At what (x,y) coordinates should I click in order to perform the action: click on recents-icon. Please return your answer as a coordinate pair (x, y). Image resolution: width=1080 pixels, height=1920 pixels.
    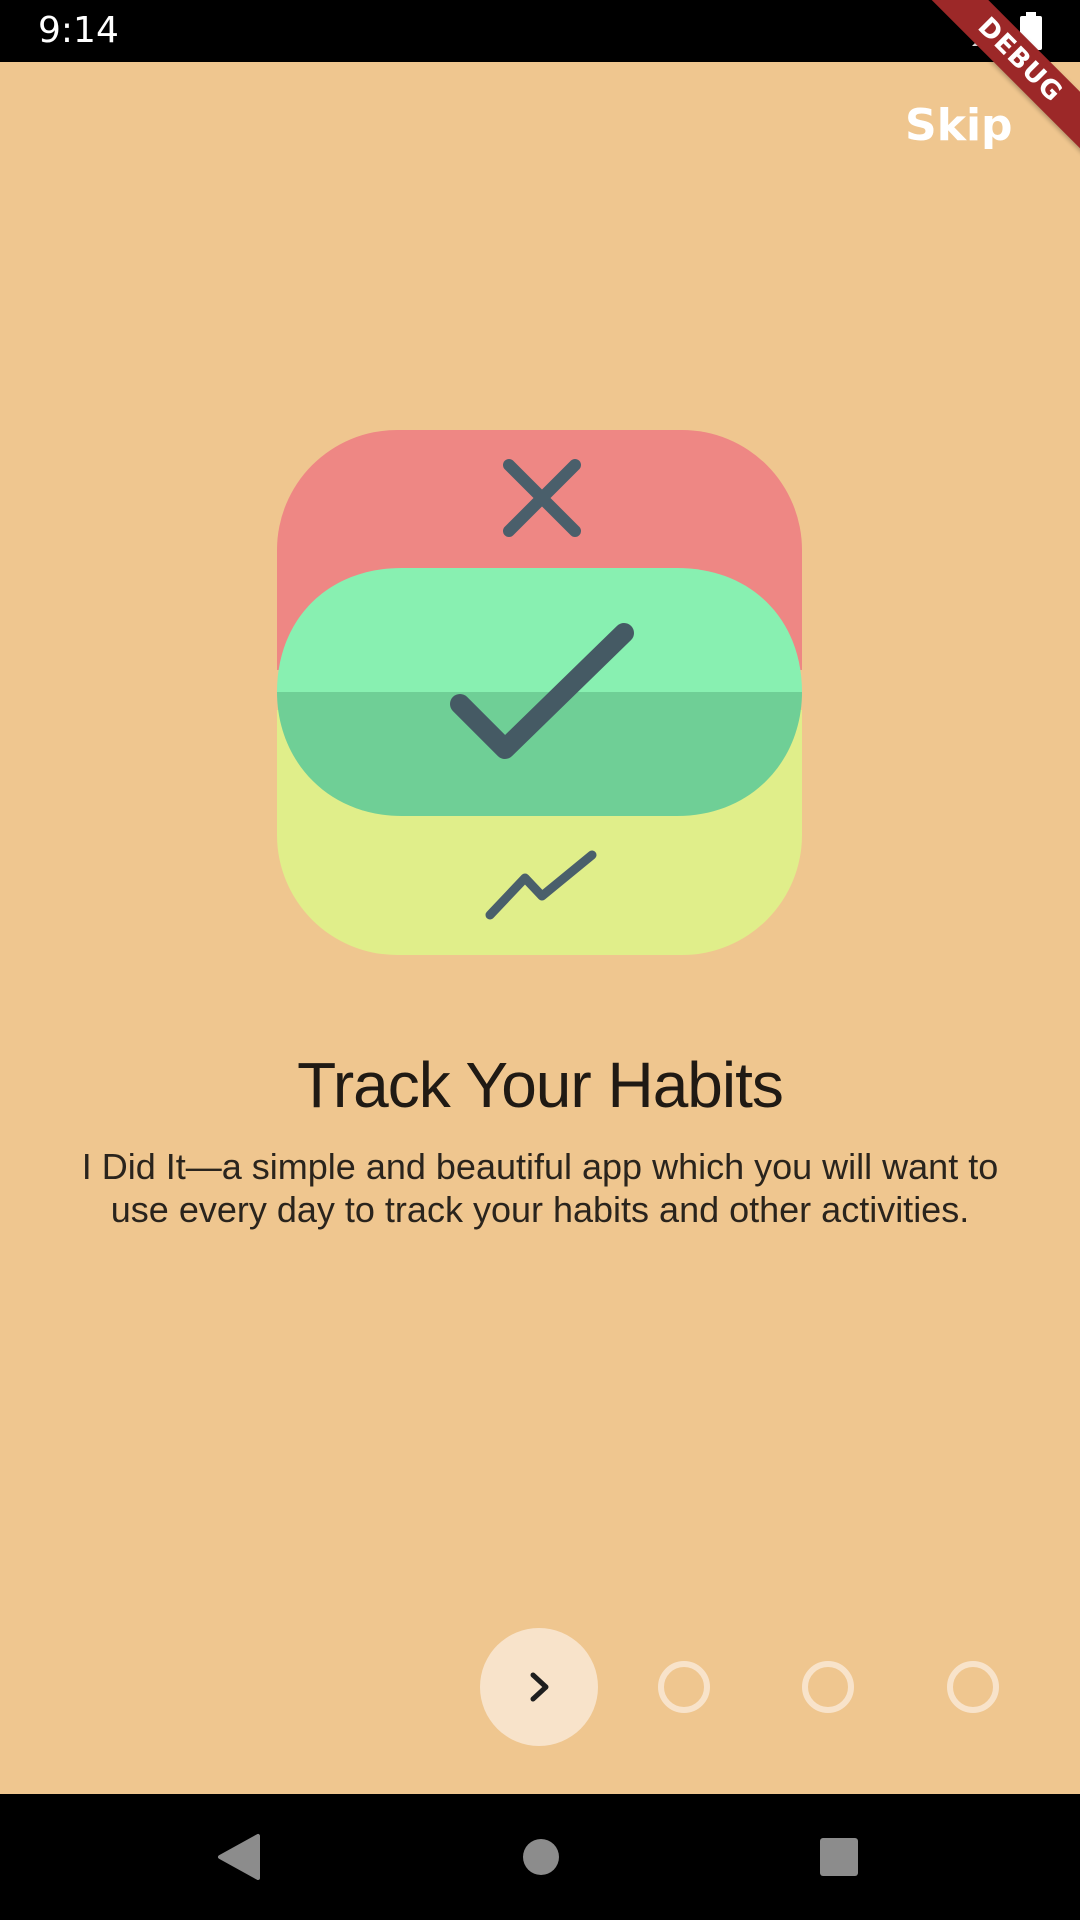
    Looking at the image, I should click on (839, 1859).